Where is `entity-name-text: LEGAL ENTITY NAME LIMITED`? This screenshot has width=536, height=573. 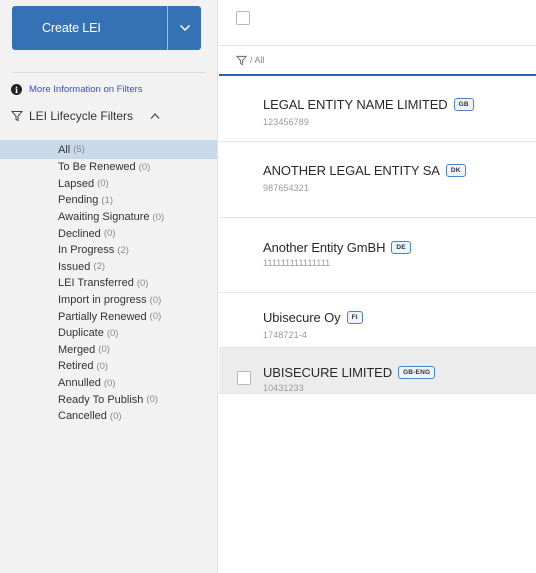 entity-name-text: LEGAL ENTITY NAME LIMITED is located at coordinates (355, 104).